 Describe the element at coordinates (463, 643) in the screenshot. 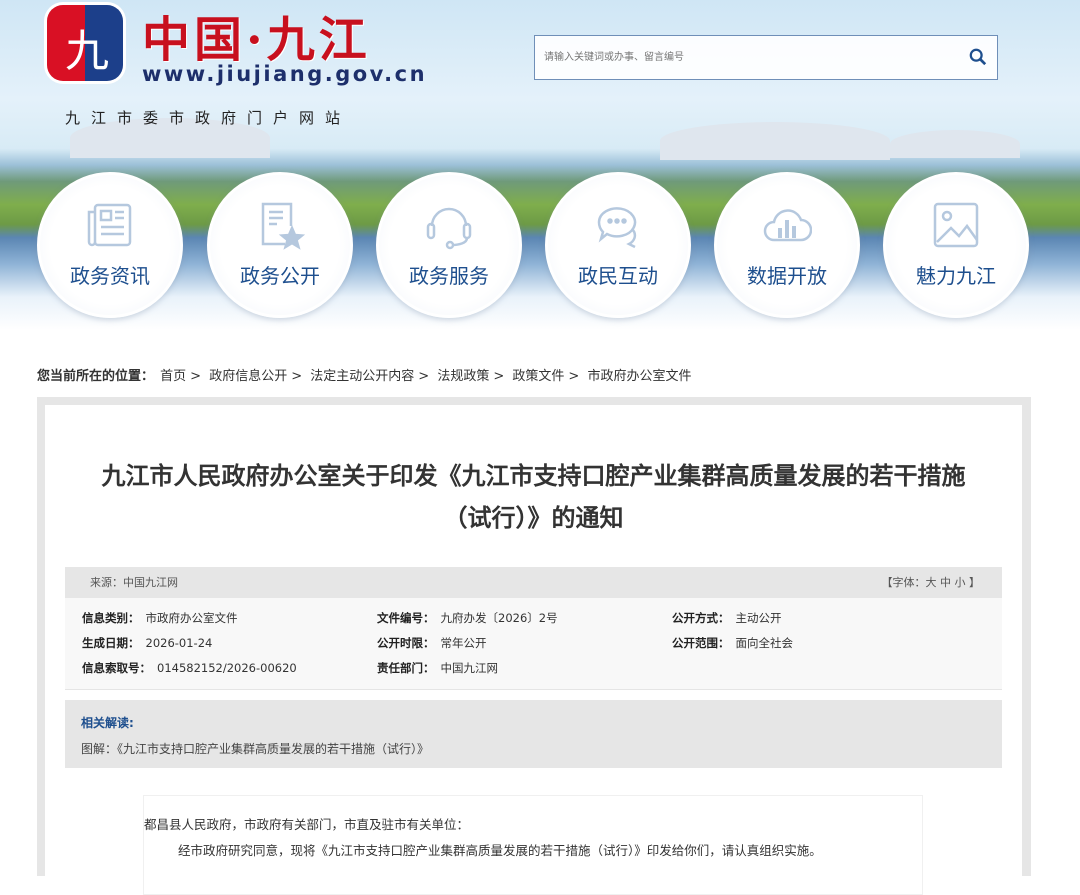

I see `info-value: 常年公开` at that location.